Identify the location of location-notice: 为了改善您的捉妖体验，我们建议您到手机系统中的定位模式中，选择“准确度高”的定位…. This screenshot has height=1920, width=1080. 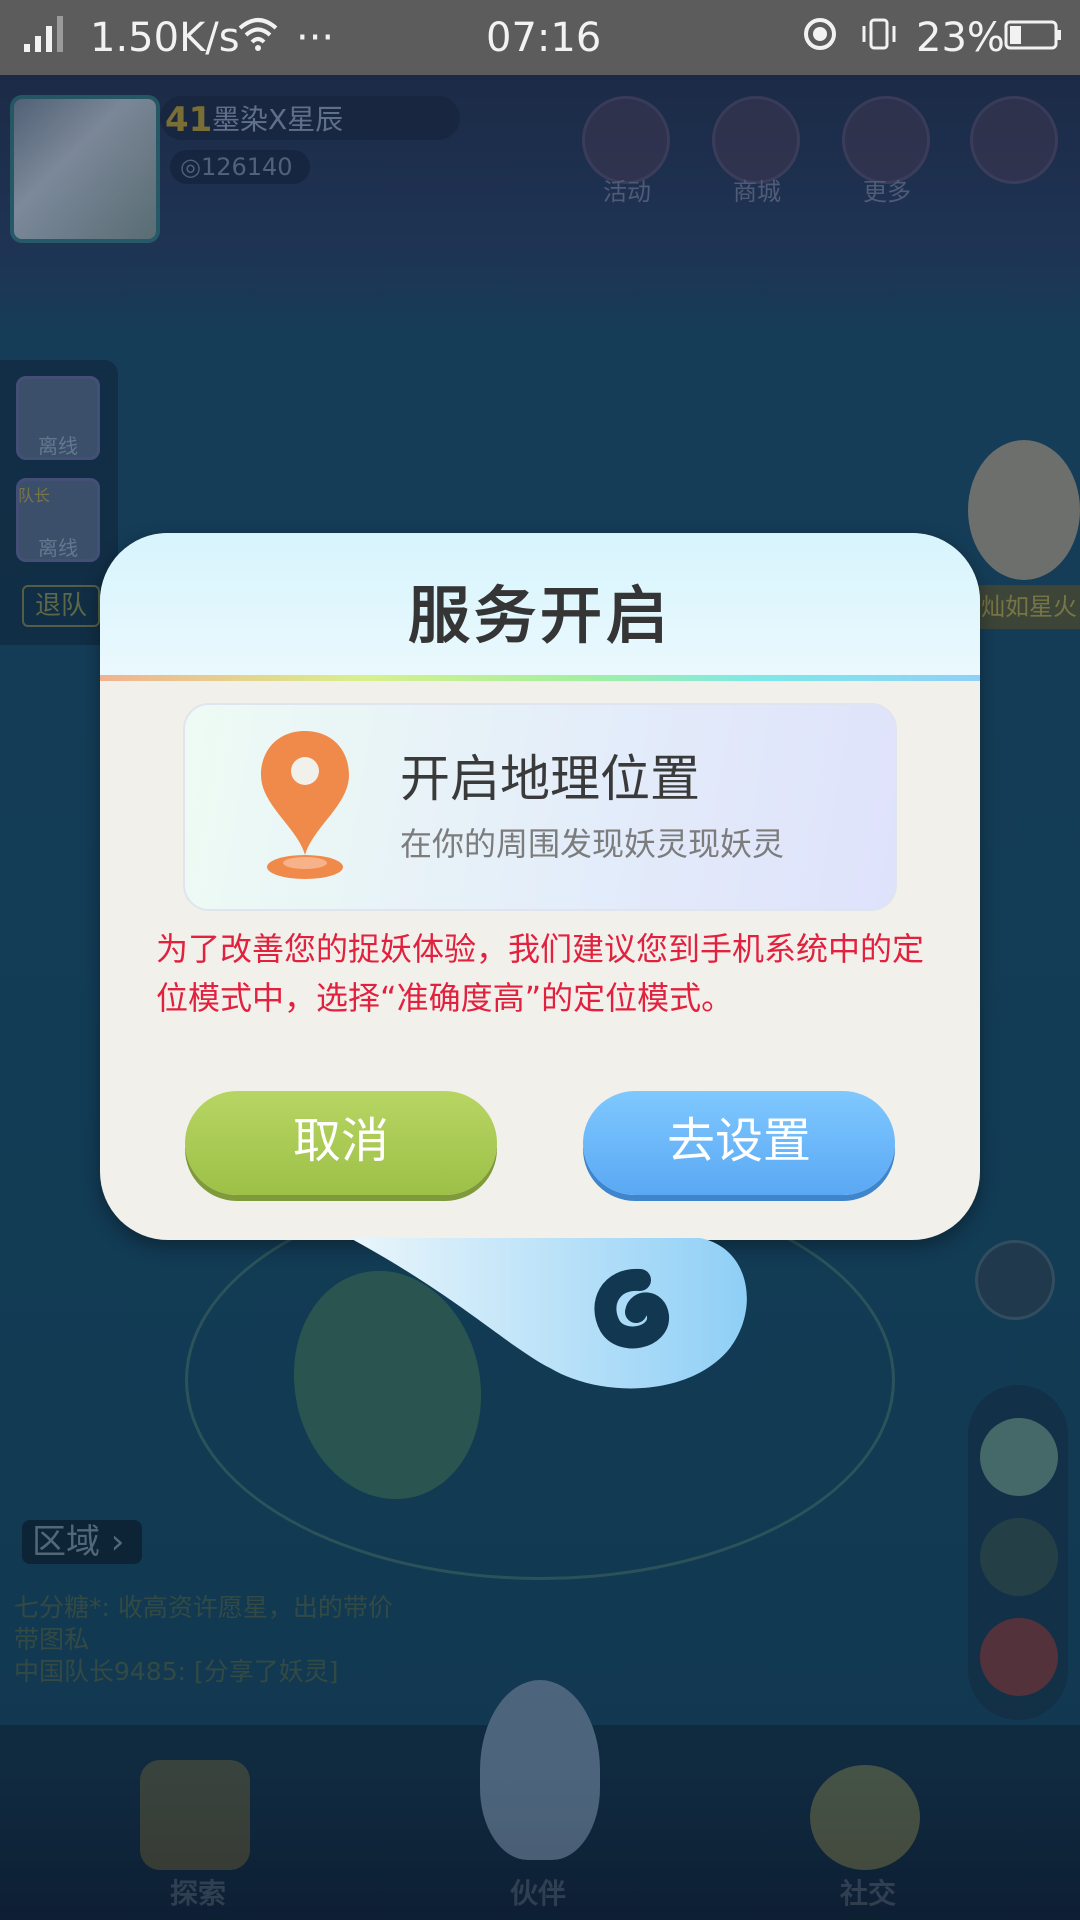
(540, 973).